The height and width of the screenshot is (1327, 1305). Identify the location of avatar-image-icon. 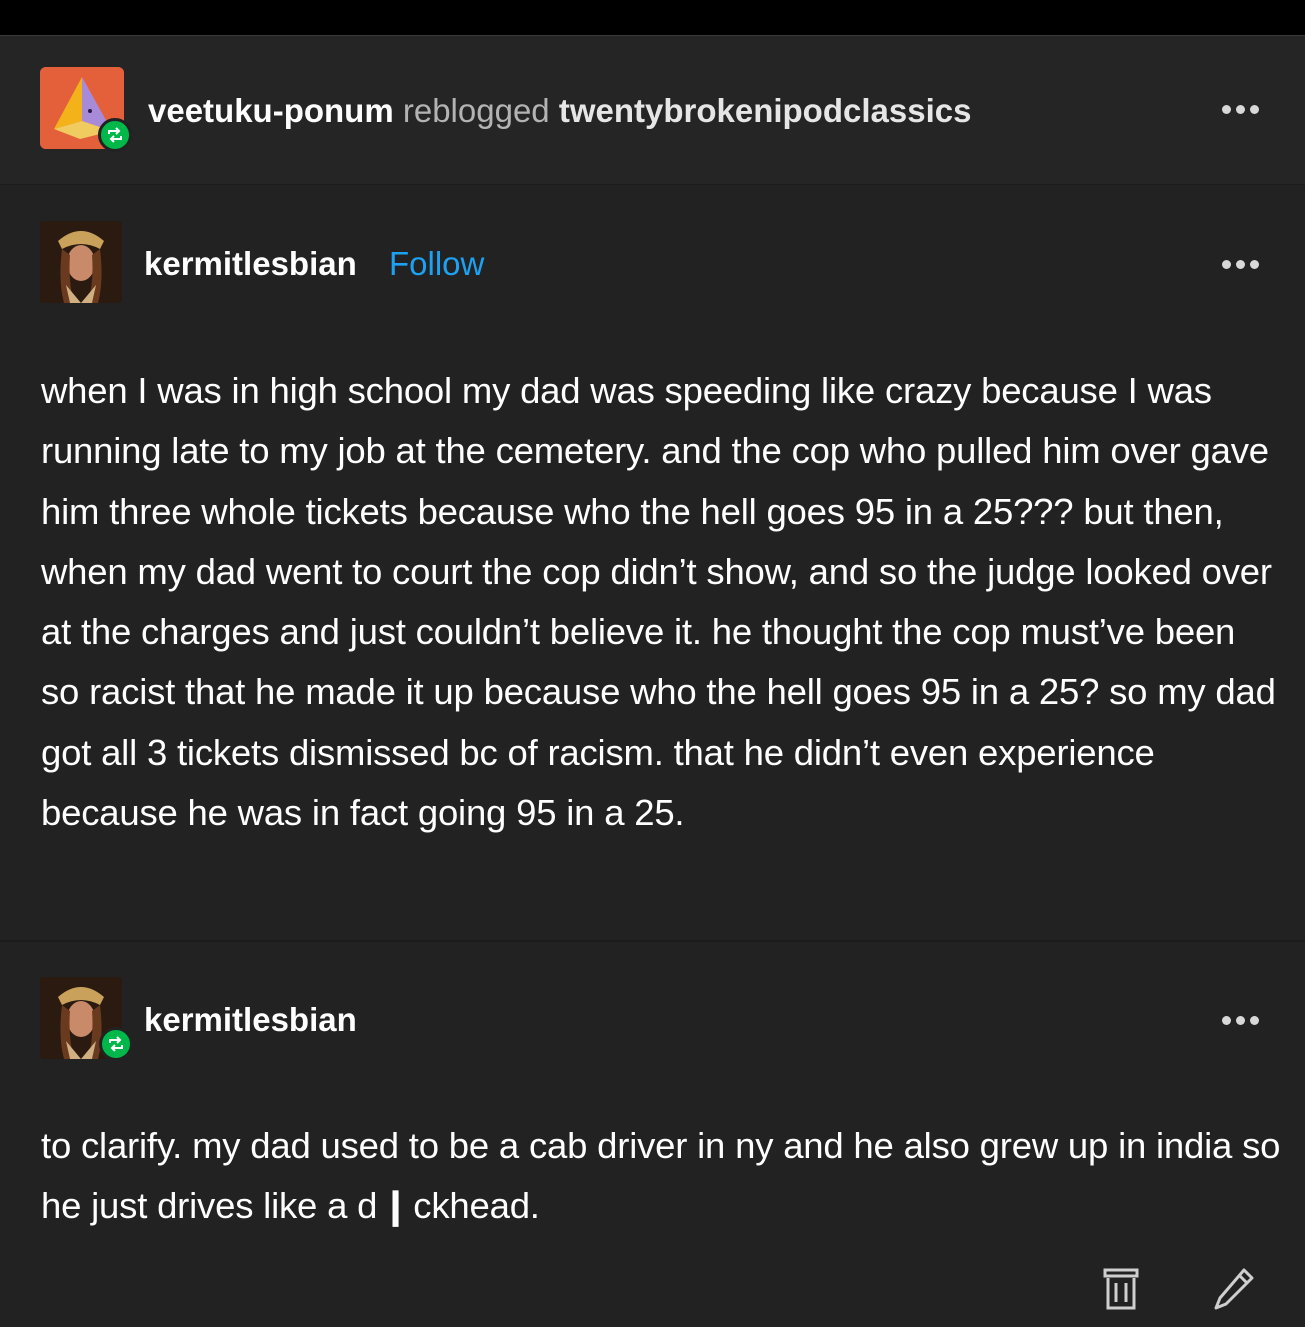
(81, 262).